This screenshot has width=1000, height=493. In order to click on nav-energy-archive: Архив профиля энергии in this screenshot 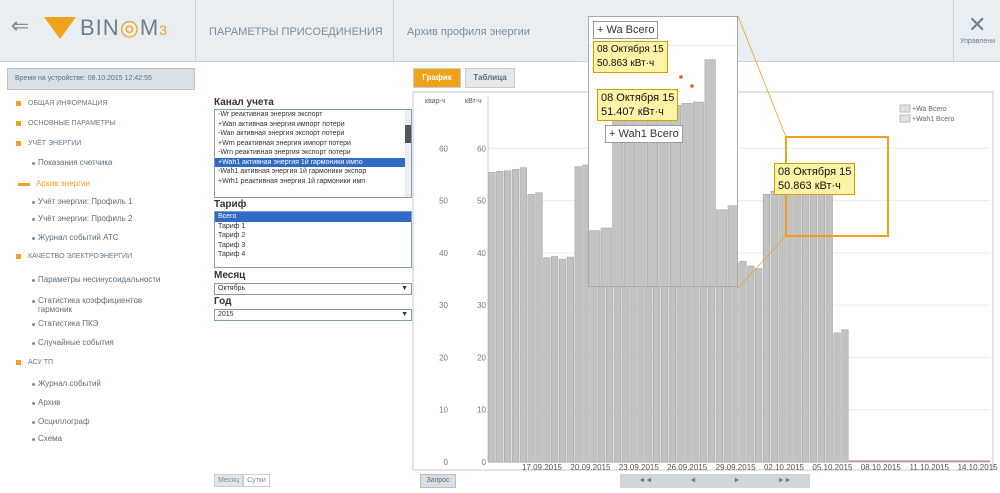, I will do `click(468, 32)`.